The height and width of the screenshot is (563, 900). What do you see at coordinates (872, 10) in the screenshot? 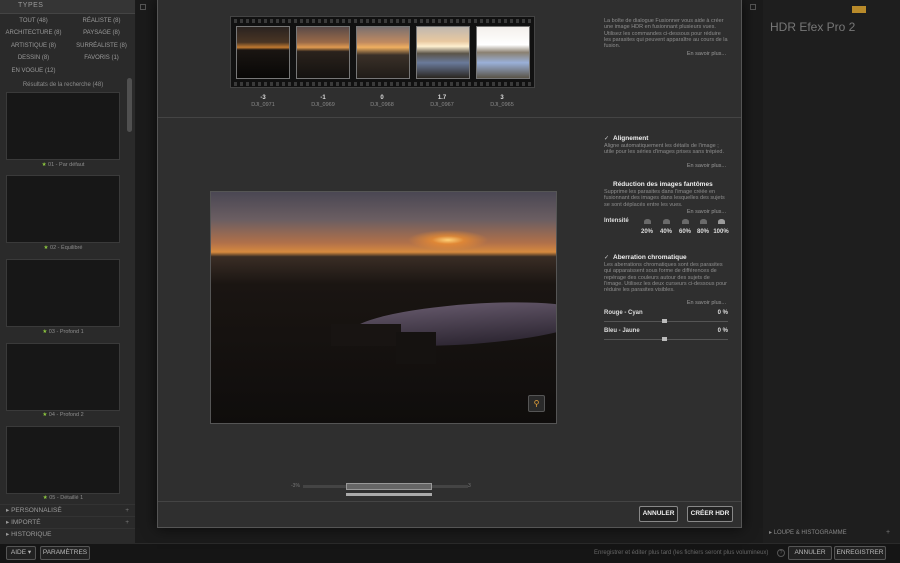
I see `brand-badge-icon` at bounding box center [872, 10].